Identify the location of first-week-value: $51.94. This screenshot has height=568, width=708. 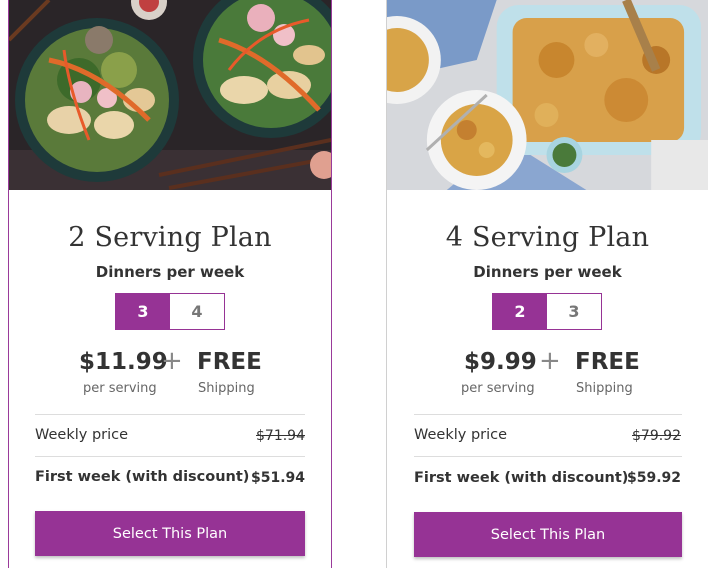
(277, 478).